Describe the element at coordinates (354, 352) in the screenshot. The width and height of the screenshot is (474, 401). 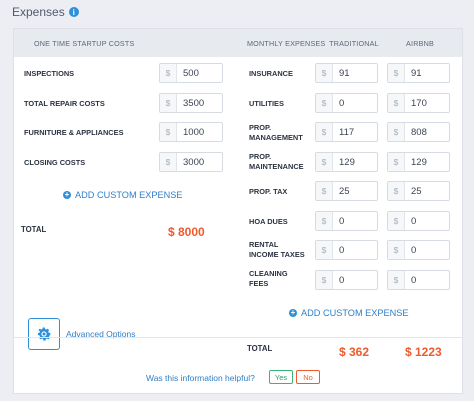
I see `traditional-total-value: $ 362` at that location.